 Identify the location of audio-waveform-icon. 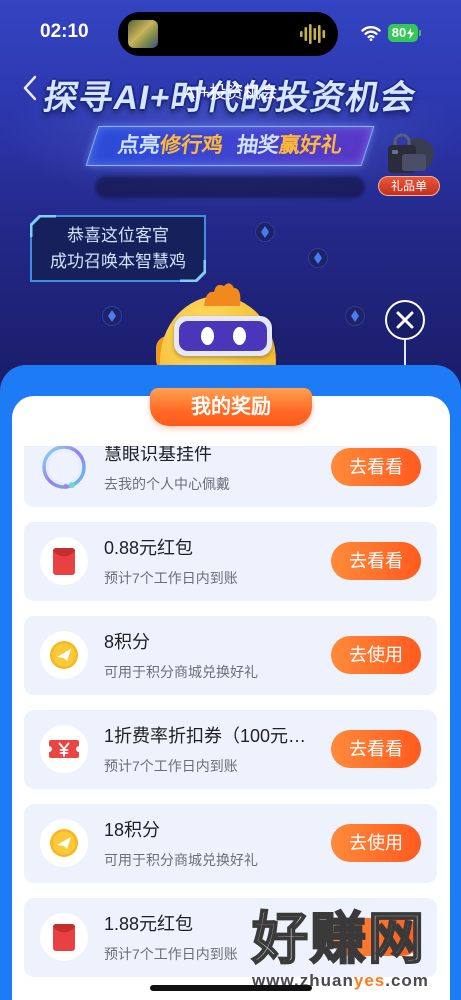
(313, 34).